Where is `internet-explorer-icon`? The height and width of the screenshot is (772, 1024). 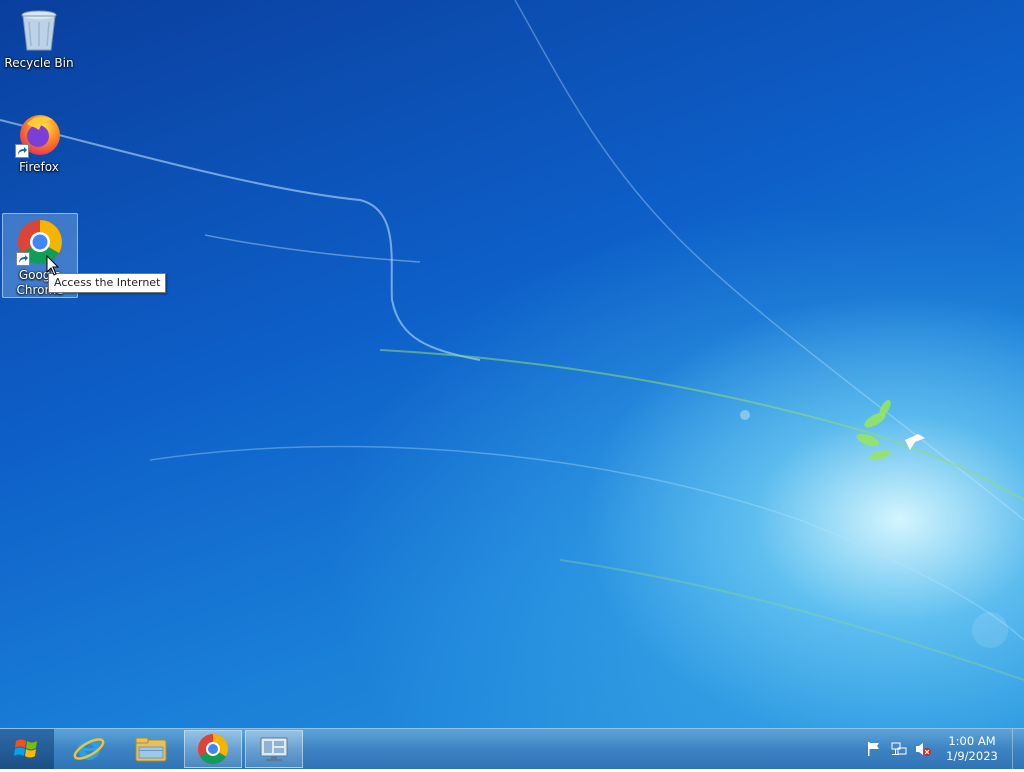 internet-explorer-icon is located at coordinates (89, 749).